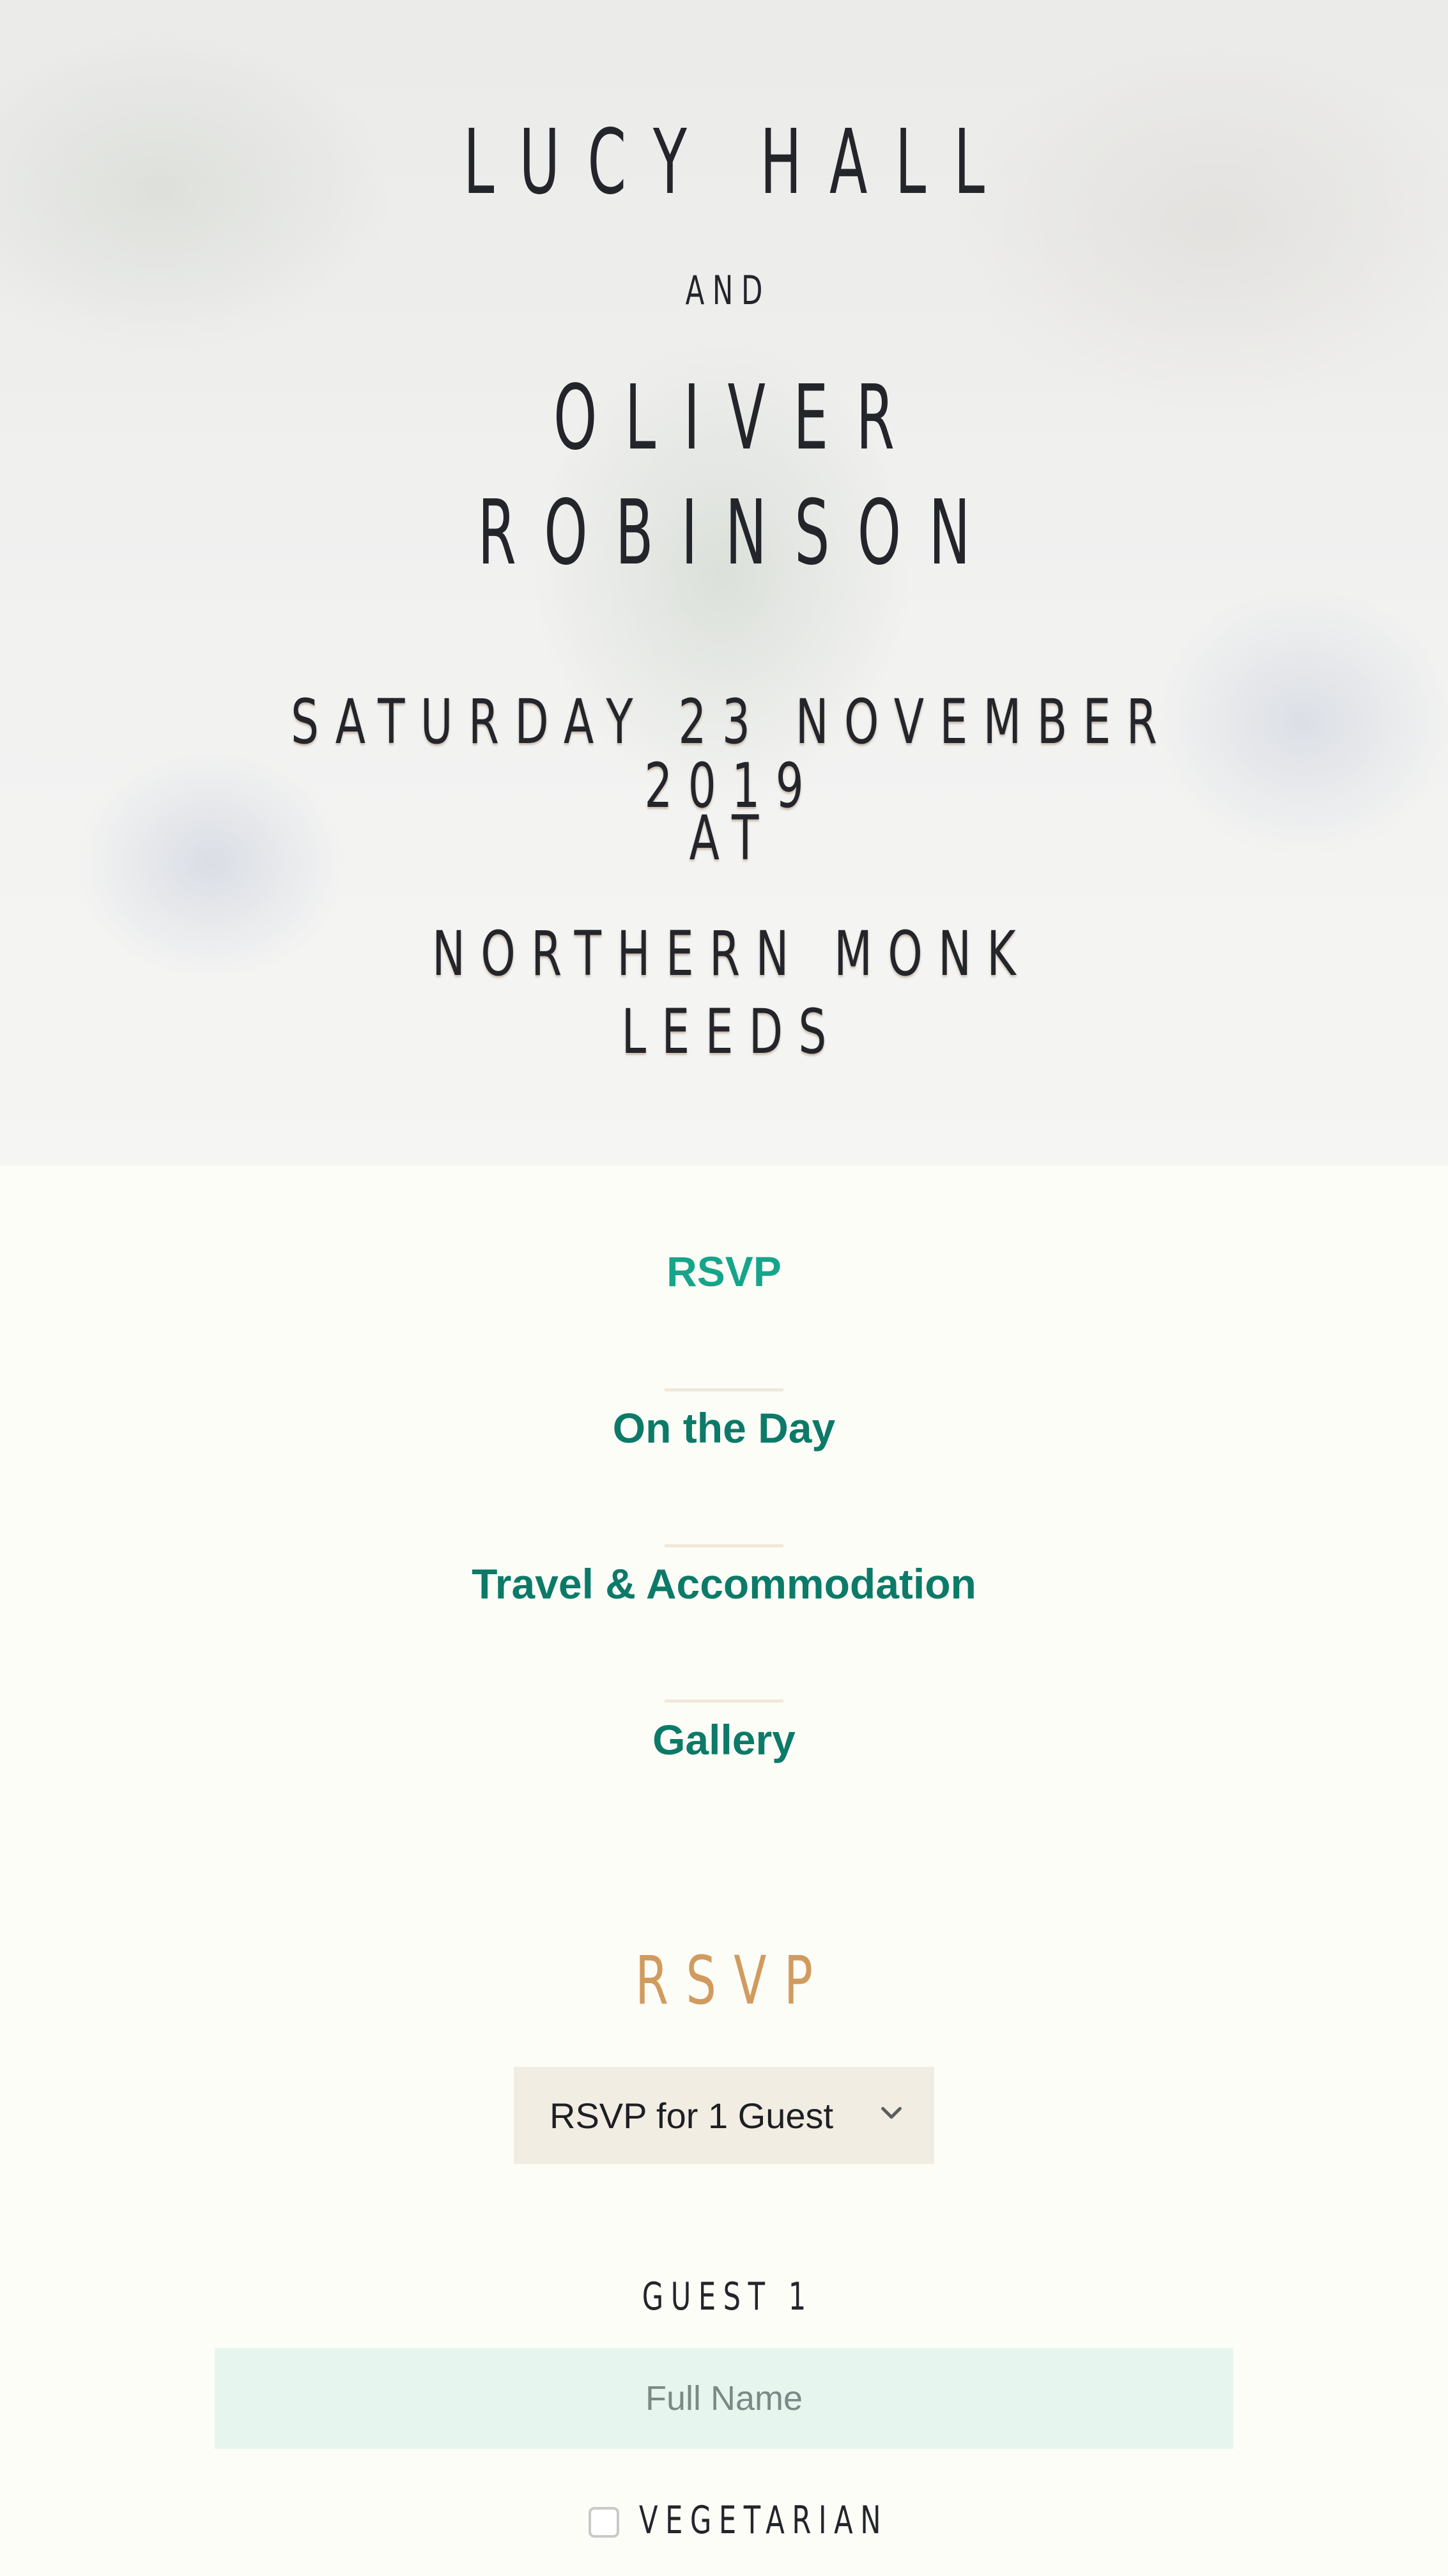 The image size is (1448, 2576). What do you see at coordinates (732, 954) in the screenshot?
I see `venue-name: NORTHERN MONK` at bounding box center [732, 954].